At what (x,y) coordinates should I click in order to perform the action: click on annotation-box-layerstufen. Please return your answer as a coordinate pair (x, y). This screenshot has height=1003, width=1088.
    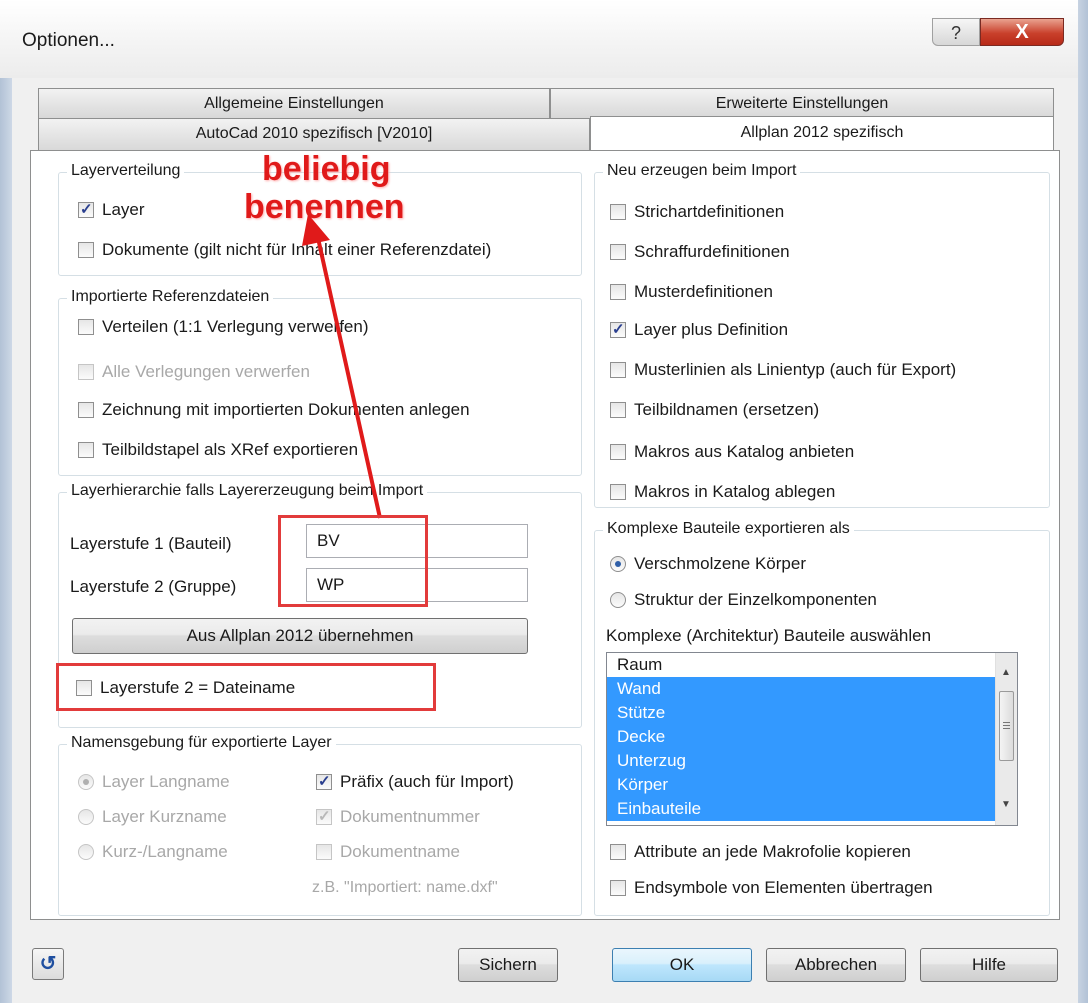
    Looking at the image, I should click on (353, 561).